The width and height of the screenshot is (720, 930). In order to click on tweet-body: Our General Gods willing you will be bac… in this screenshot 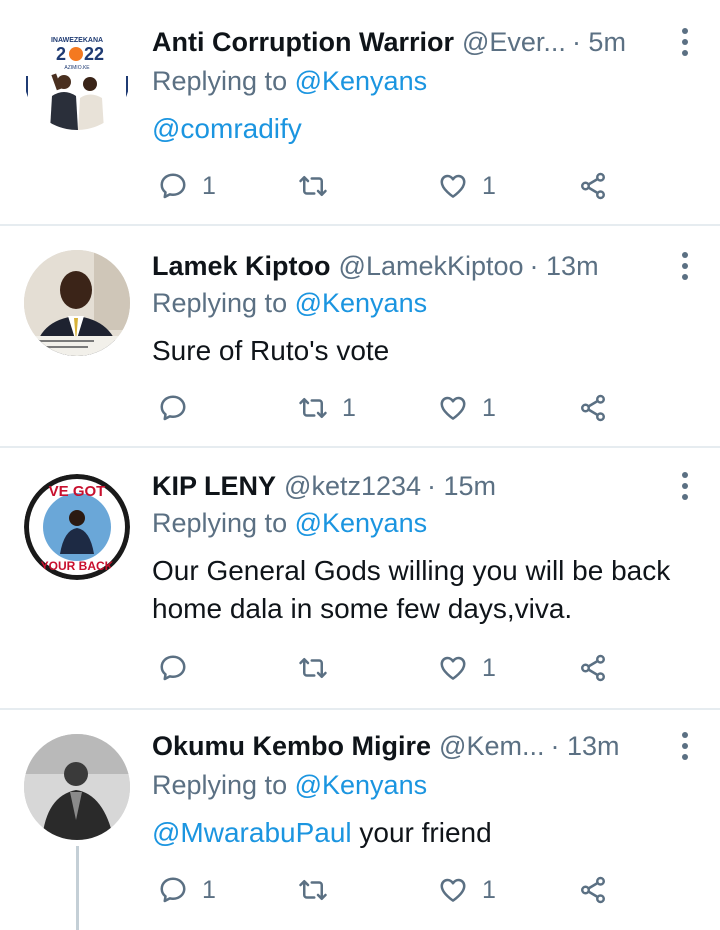, I will do `click(411, 589)`.